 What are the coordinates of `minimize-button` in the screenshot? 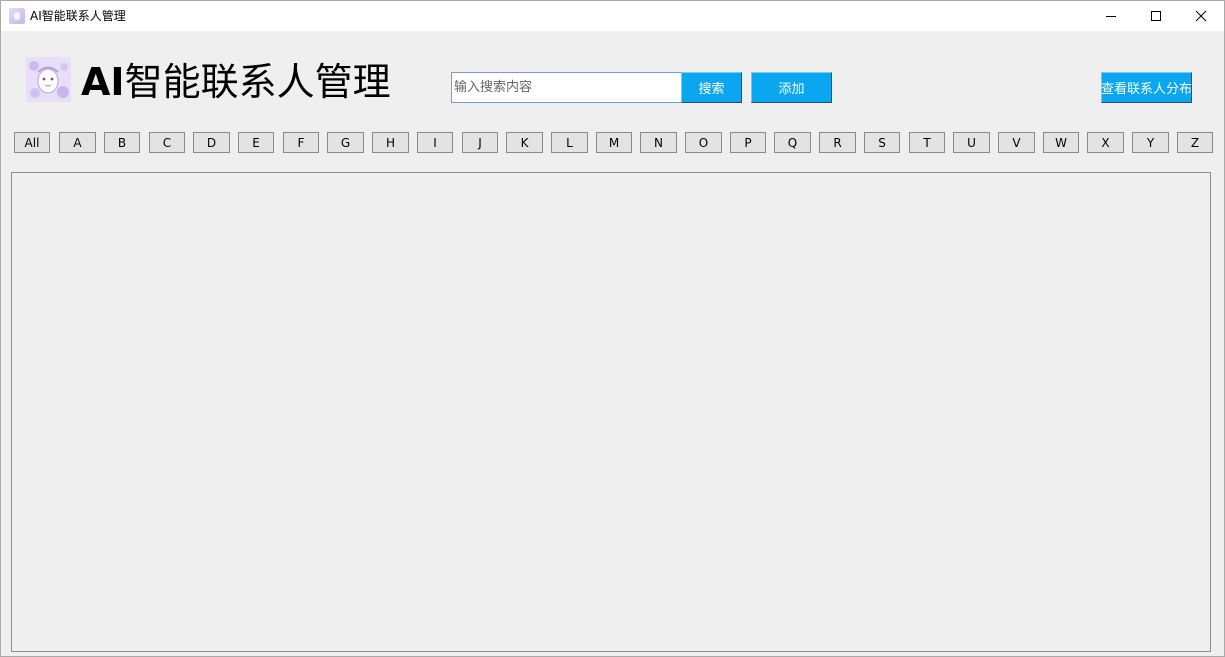 It's located at (1110, 16).